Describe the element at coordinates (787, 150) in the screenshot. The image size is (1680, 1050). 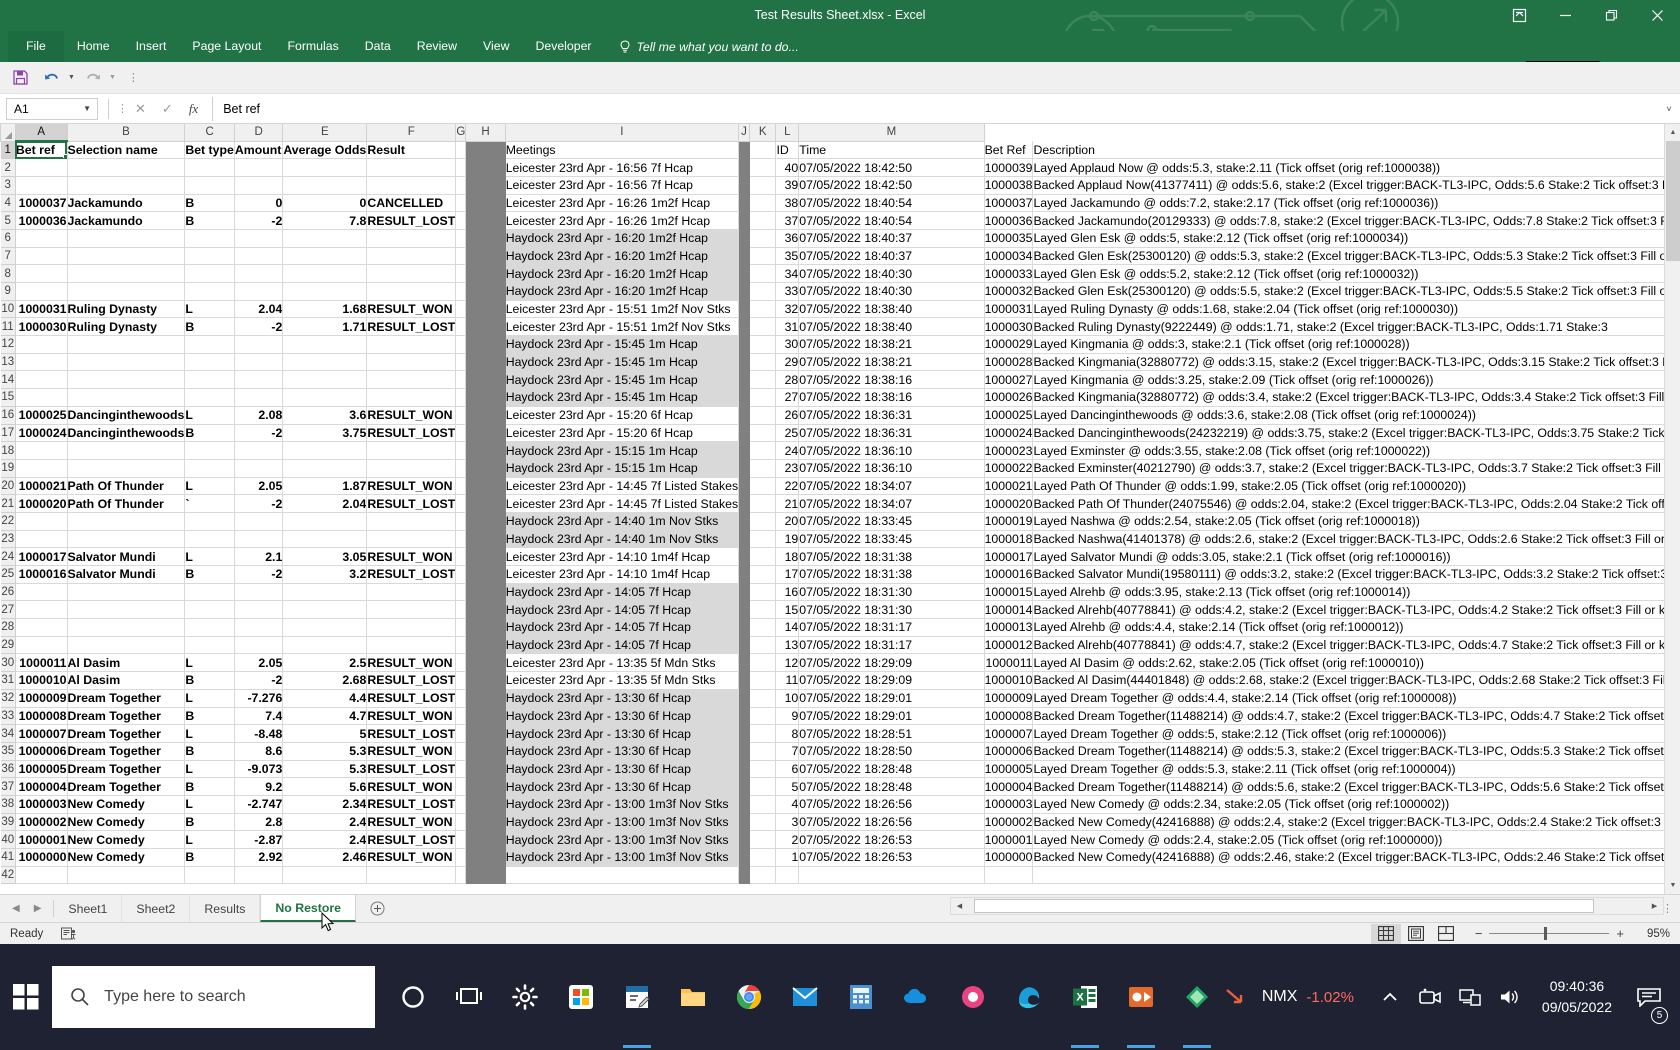
I see `cell-j-1: ID` at that location.